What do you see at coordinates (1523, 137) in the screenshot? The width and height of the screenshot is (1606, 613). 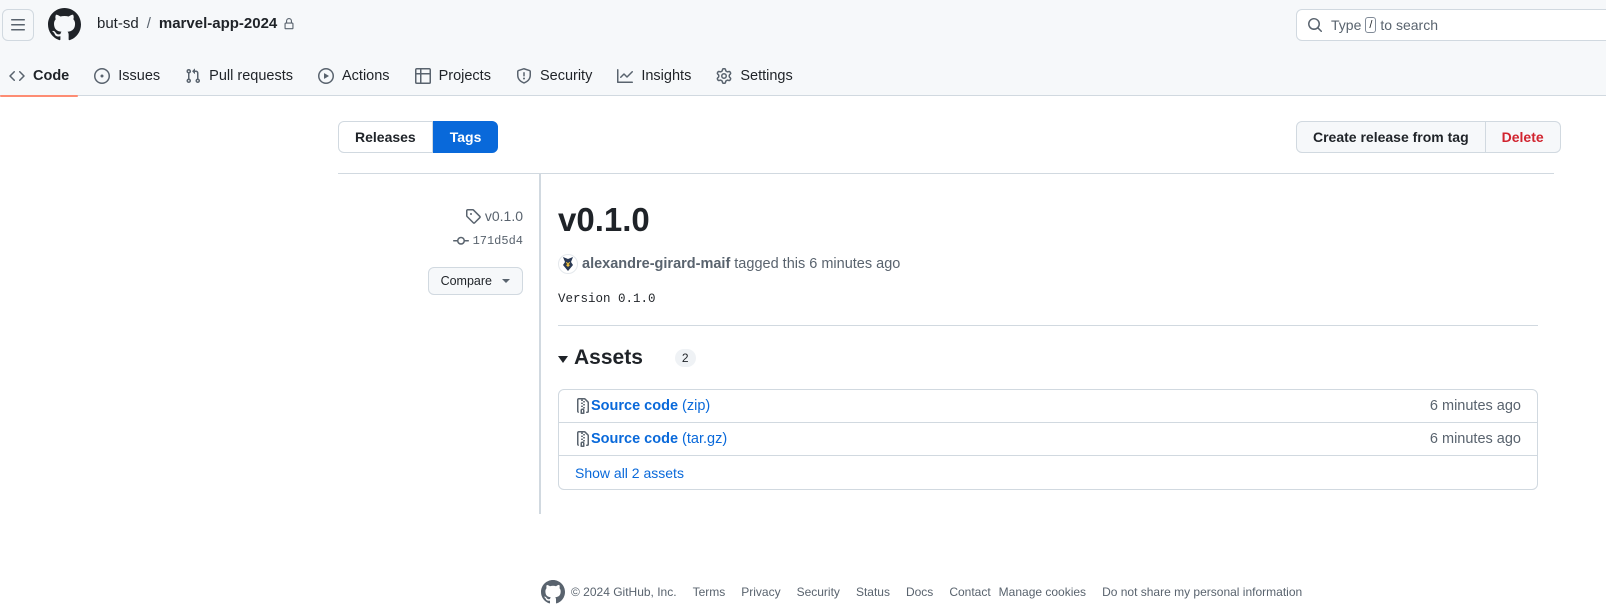 I see `delete-button: Delete` at bounding box center [1523, 137].